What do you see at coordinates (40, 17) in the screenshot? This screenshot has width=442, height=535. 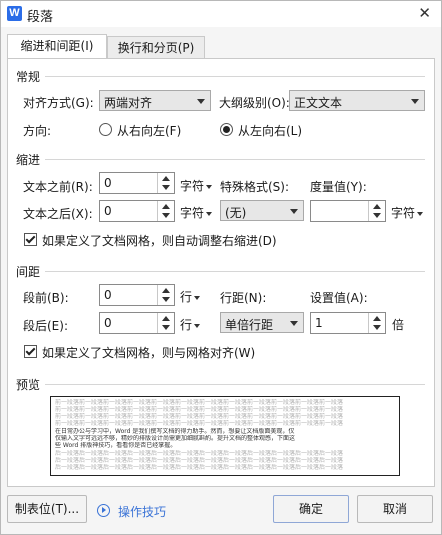 I see `dialog-title: 段落` at bounding box center [40, 17].